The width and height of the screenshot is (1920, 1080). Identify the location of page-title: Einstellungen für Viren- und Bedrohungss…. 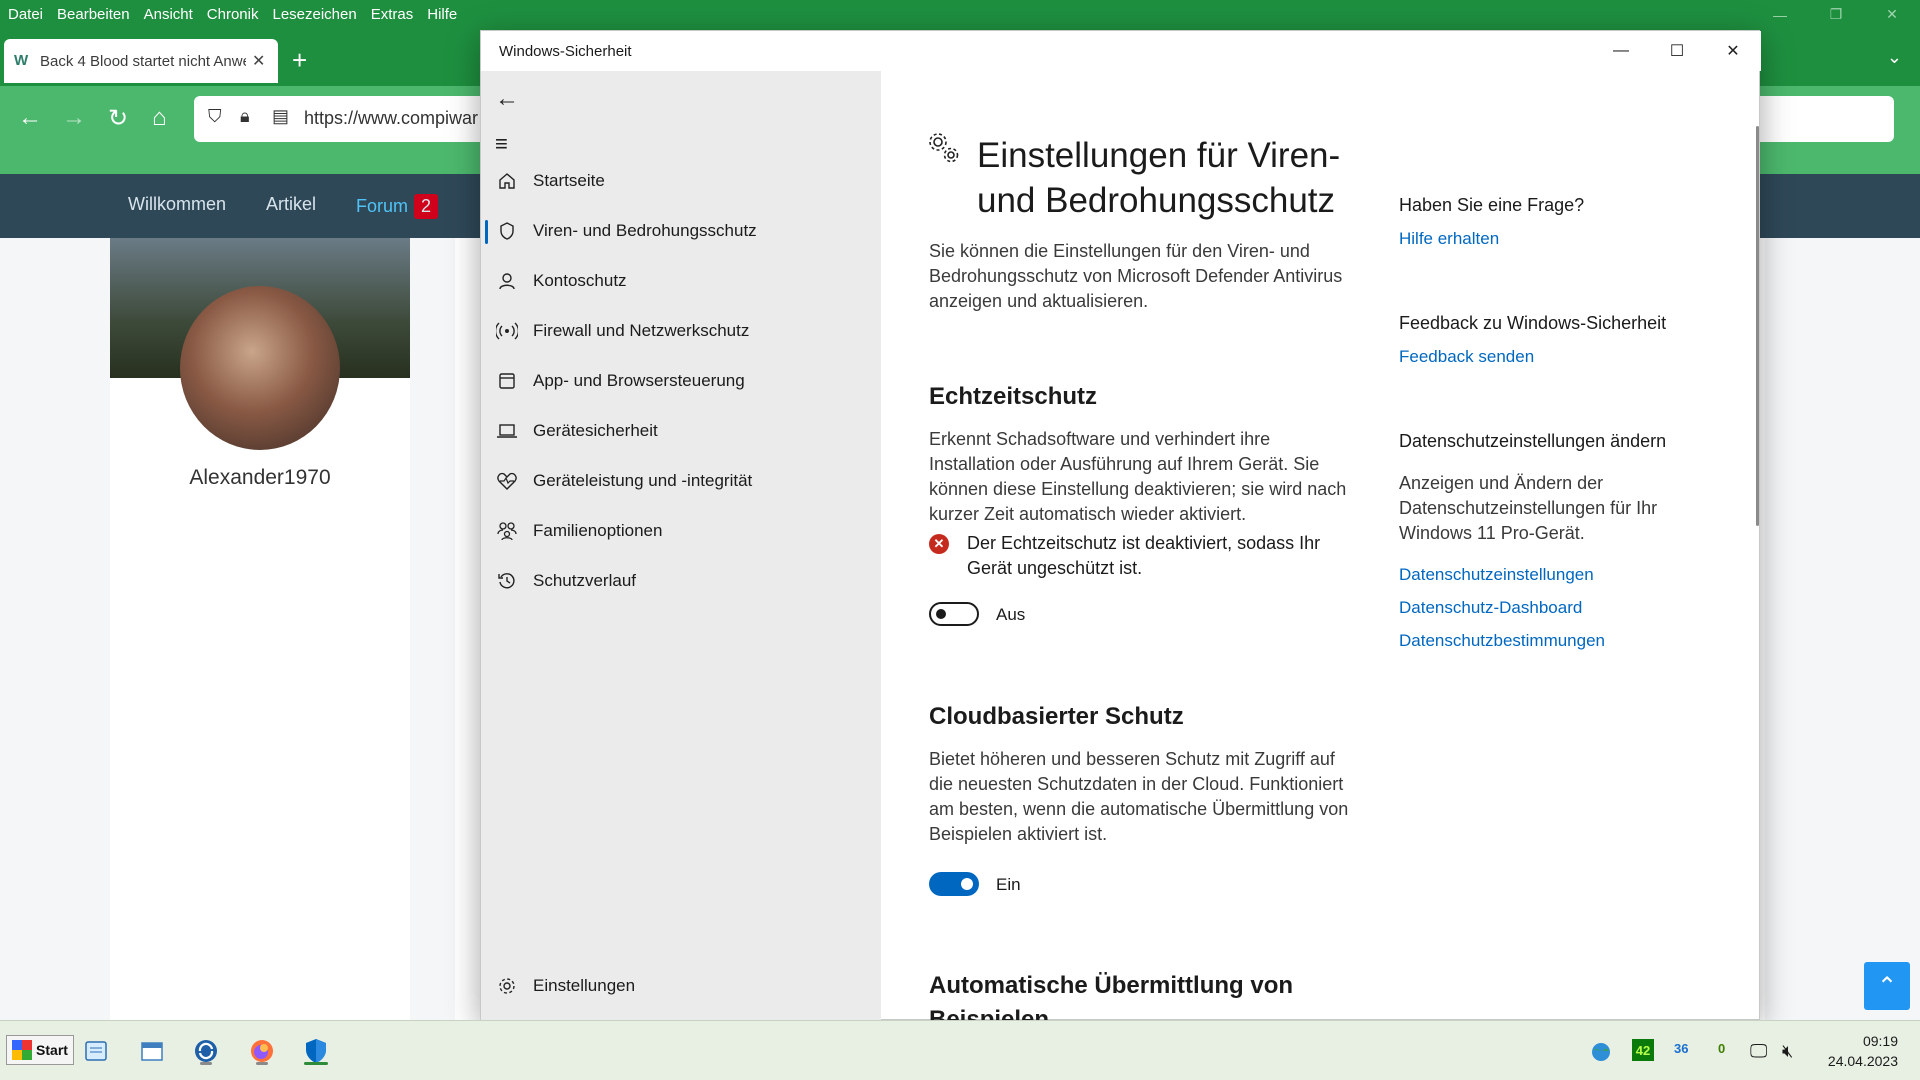
(1159, 178).